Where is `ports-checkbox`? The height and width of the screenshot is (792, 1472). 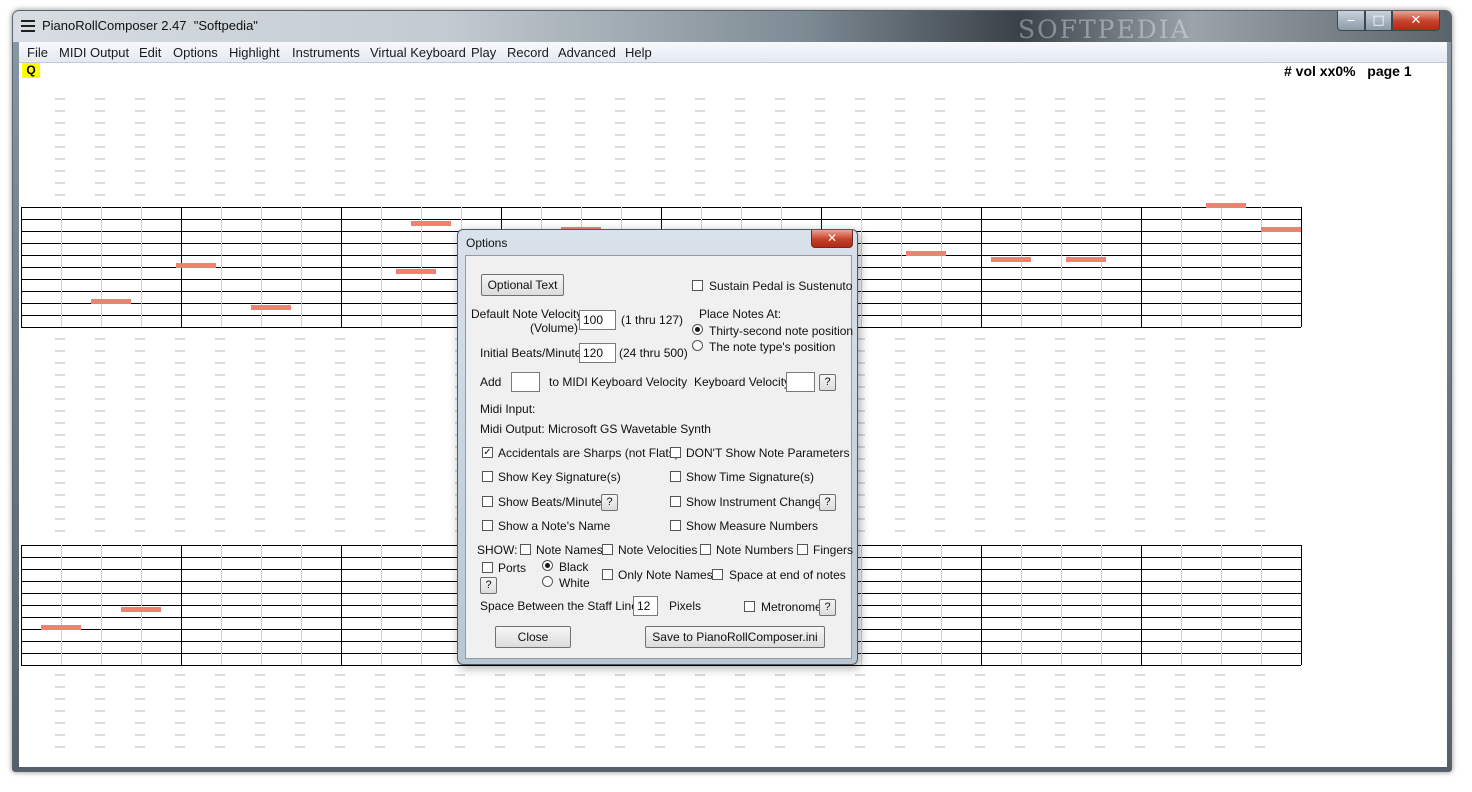
ports-checkbox is located at coordinates (487, 567).